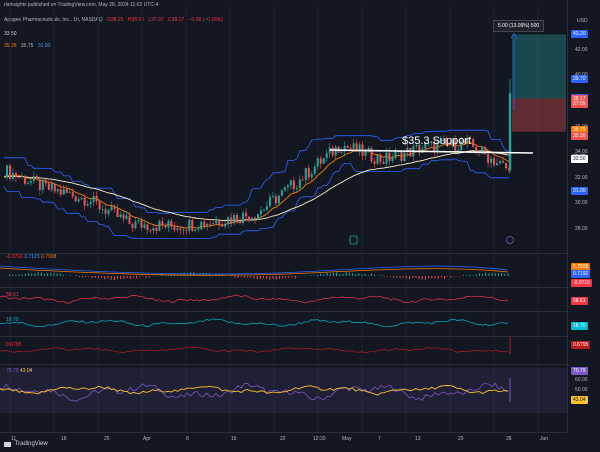 The height and width of the screenshot is (452, 600). What do you see at coordinates (582, 21) in the screenshot?
I see `currency-label: USD` at bounding box center [582, 21].